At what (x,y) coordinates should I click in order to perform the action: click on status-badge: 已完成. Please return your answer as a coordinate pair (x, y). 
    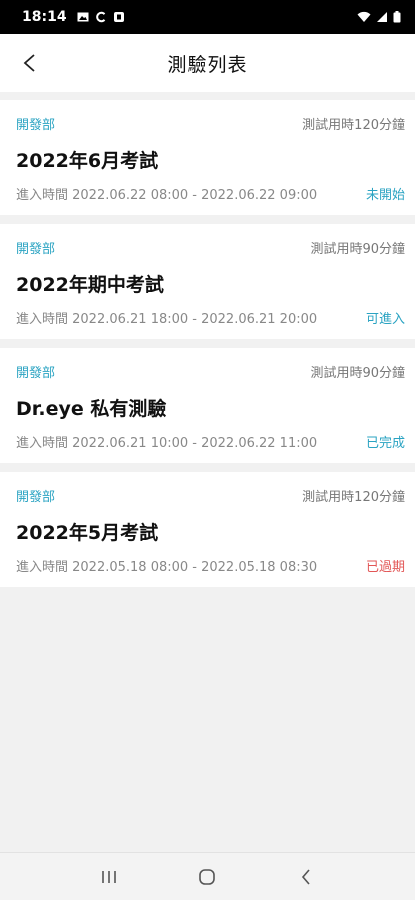
    Looking at the image, I should click on (385, 443).